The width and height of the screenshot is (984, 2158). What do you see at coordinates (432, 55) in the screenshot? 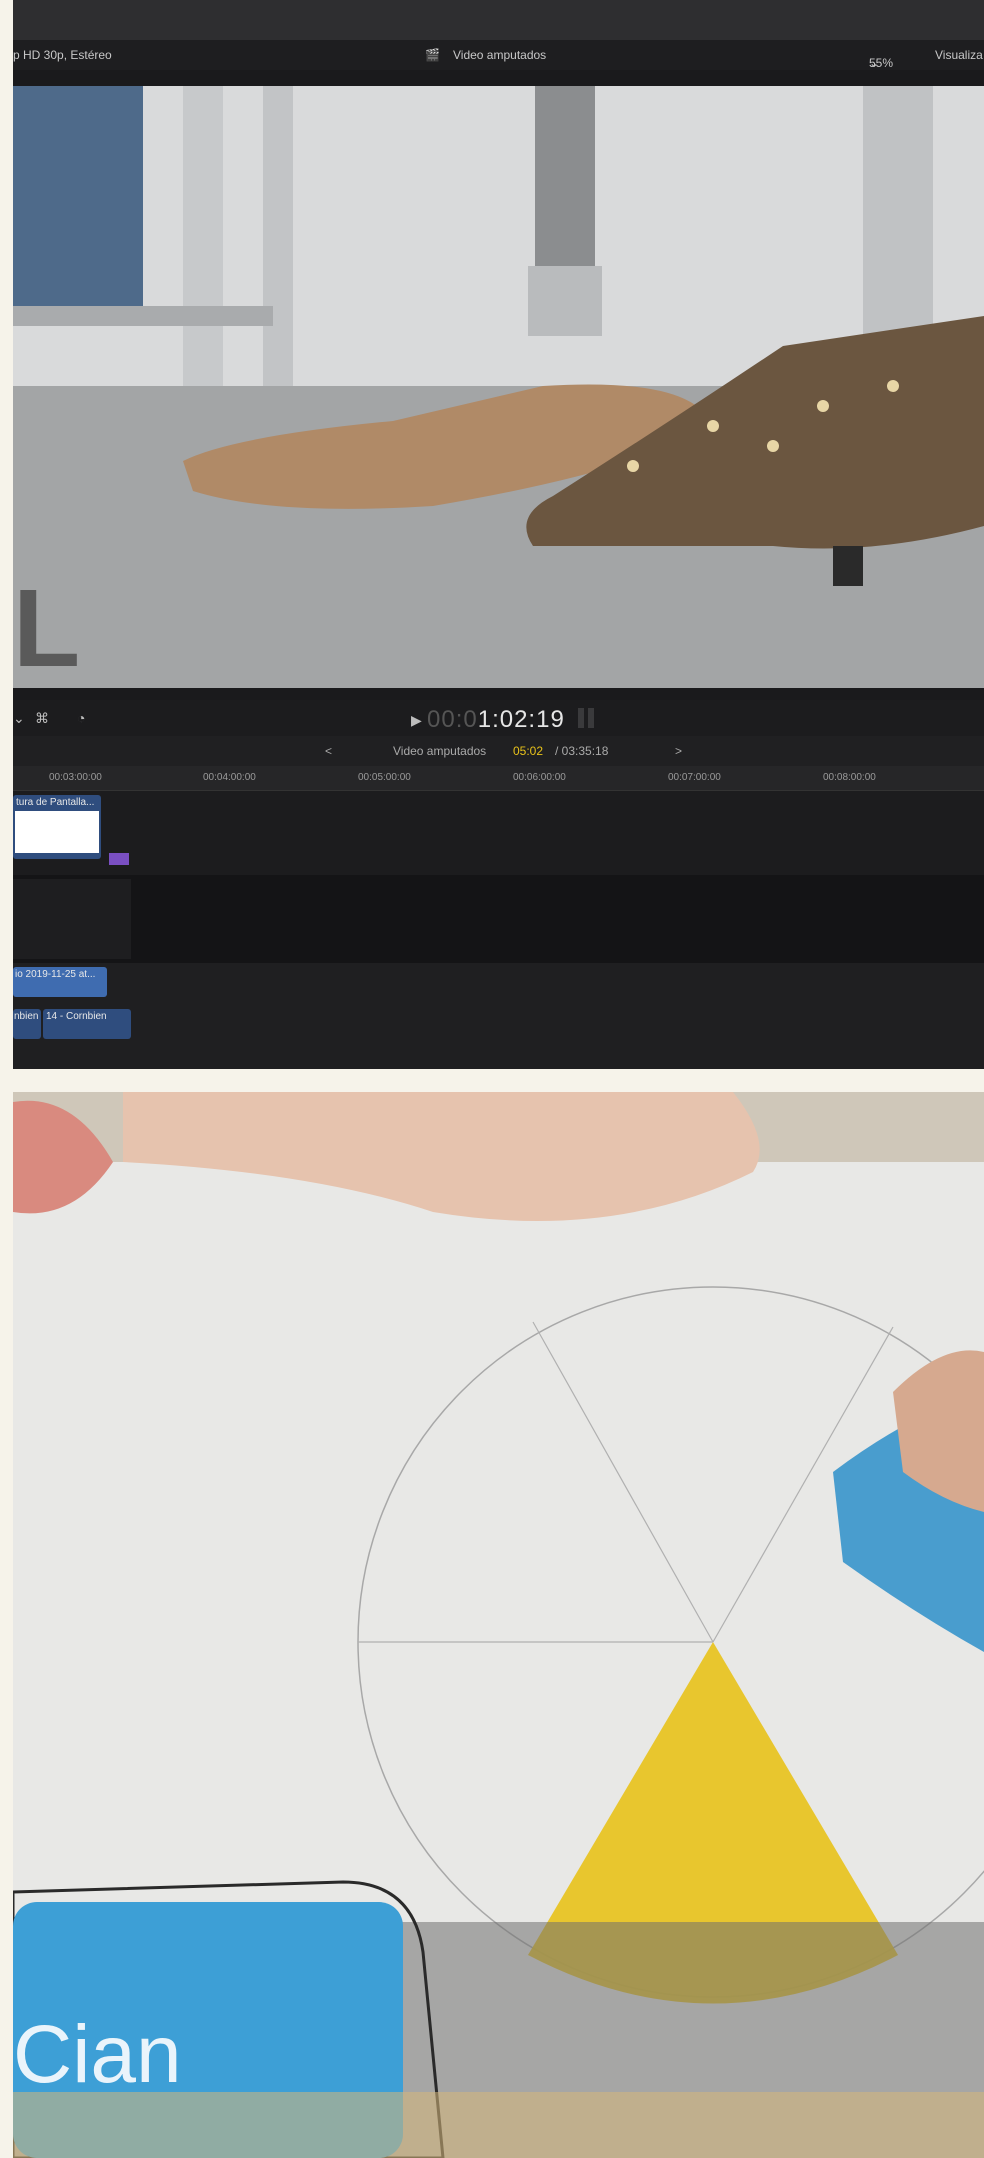
I see `clapper-icon: 🎬` at bounding box center [432, 55].